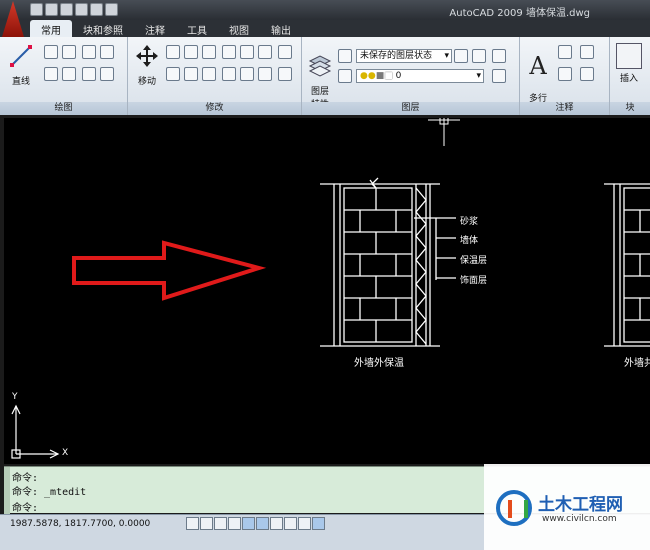  What do you see at coordinates (469, 222) in the screenshot?
I see `label-mortar: 砂浆` at bounding box center [469, 222].